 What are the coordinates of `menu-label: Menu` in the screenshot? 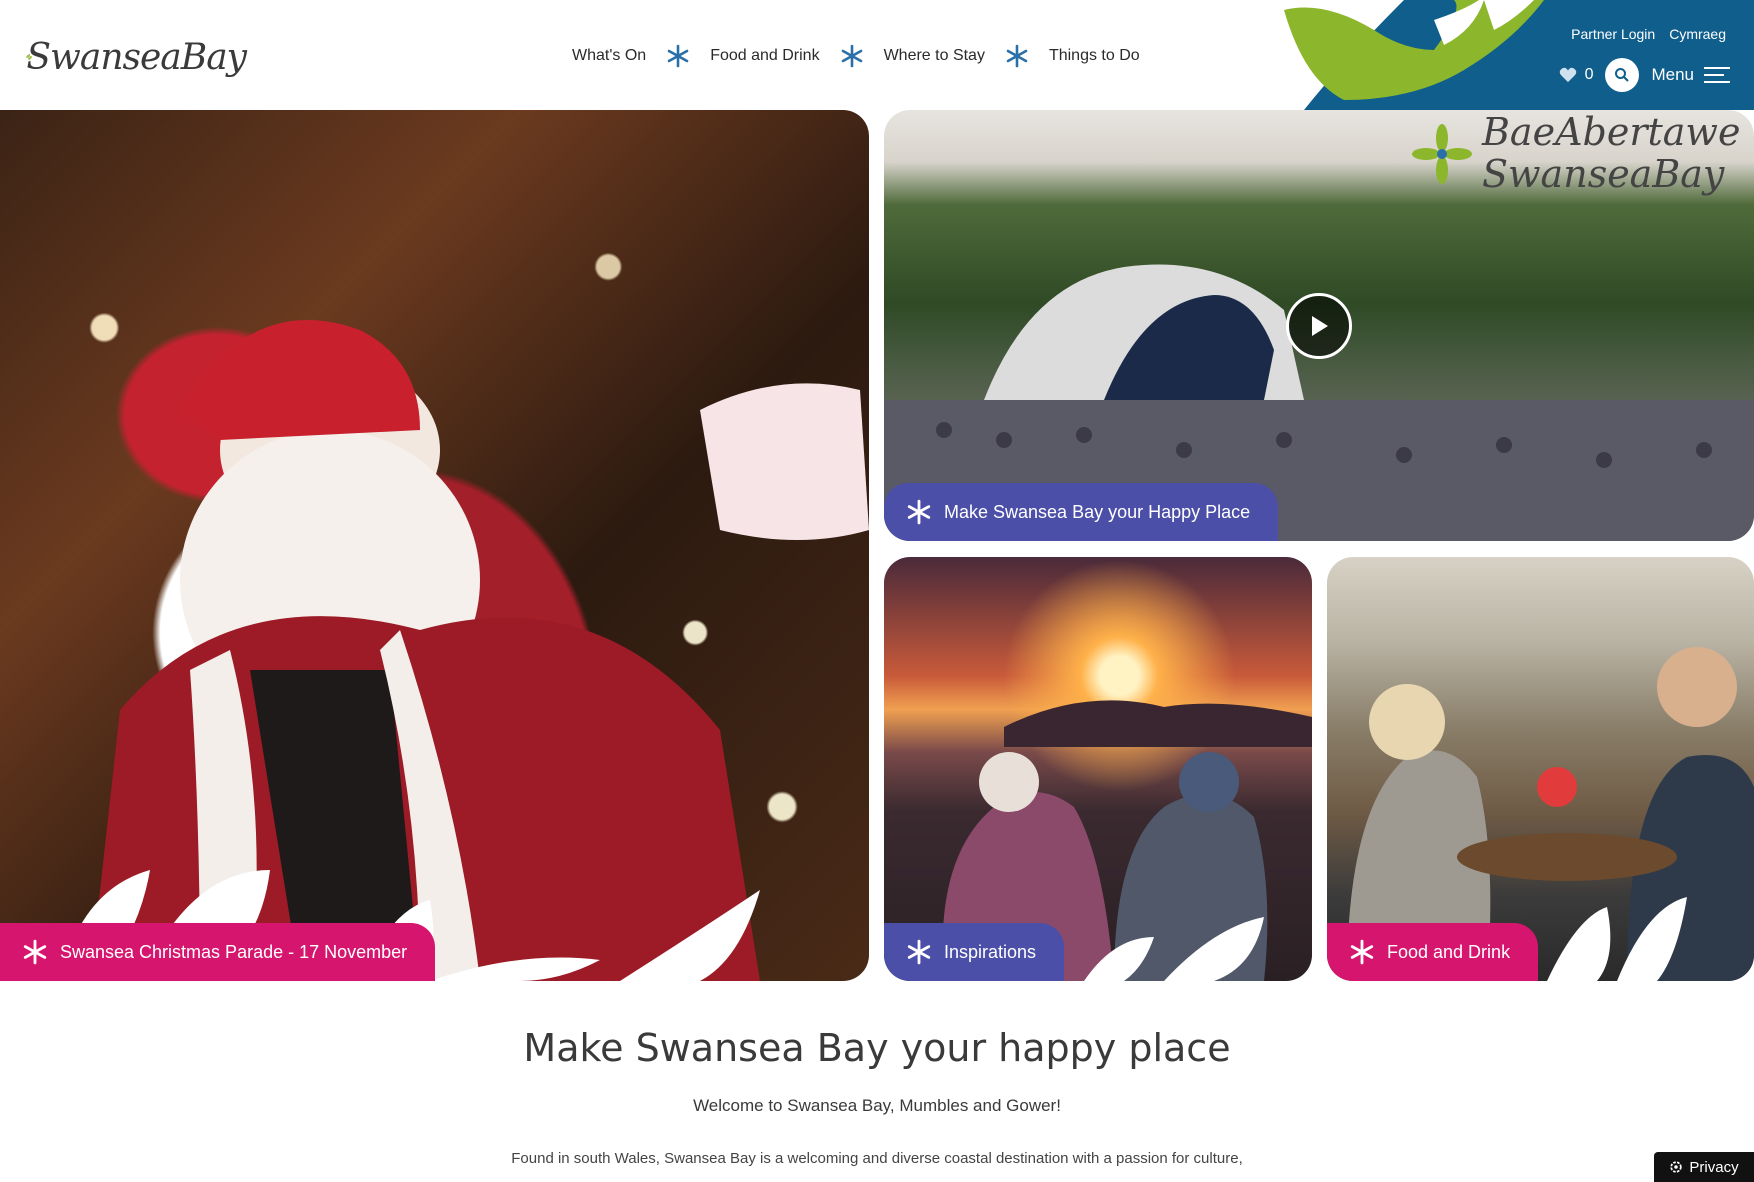 It's located at (1672, 74).